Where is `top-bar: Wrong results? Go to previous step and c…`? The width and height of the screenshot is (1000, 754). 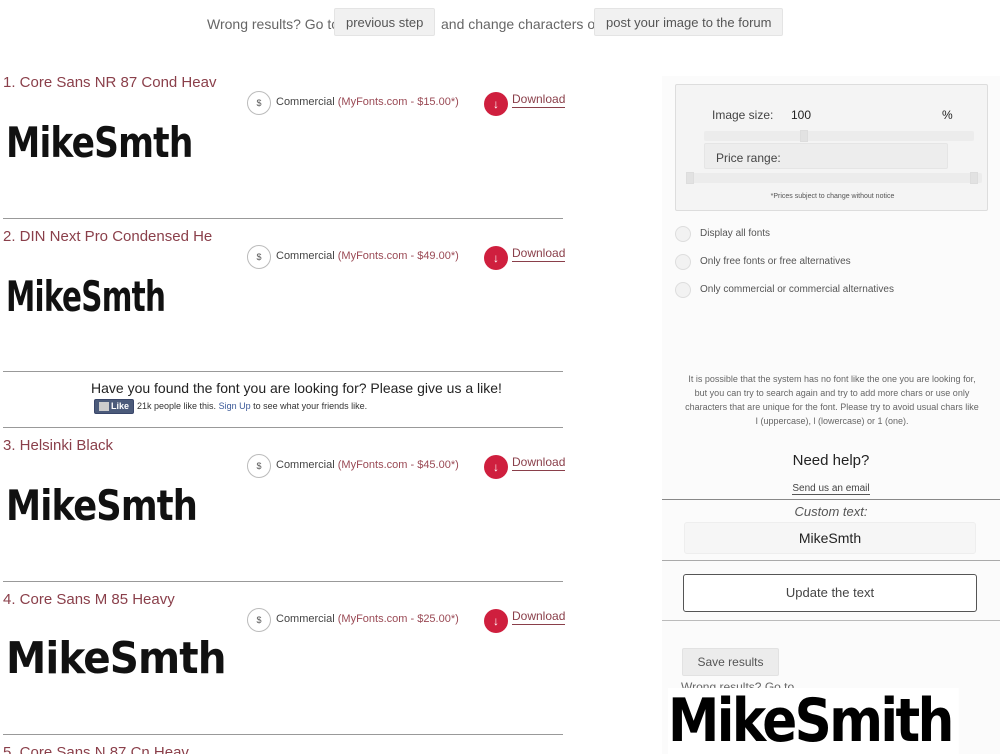
top-bar: Wrong results? Go to previous step and c… is located at coordinates (500, 23).